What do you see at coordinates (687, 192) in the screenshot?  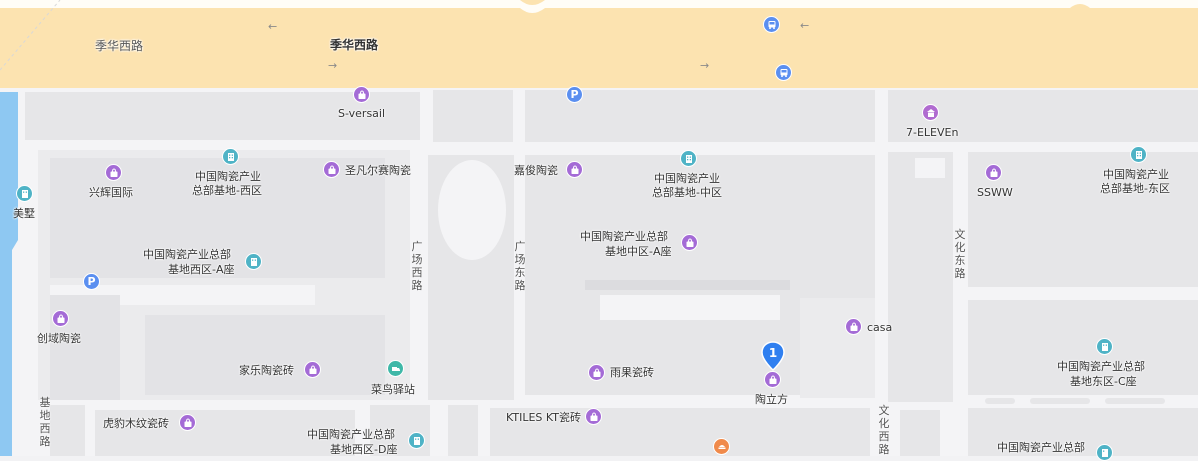 I see `poi-label-mid-zone-2: 总部基地-中区` at bounding box center [687, 192].